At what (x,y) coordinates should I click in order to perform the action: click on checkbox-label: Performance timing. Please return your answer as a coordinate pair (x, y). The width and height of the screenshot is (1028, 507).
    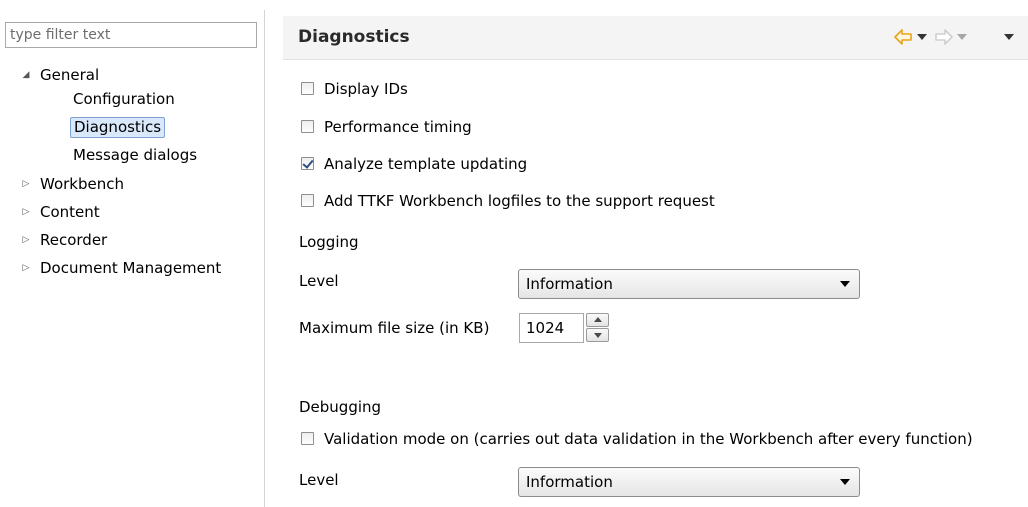
    Looking at the image, I should click on (398, 127).